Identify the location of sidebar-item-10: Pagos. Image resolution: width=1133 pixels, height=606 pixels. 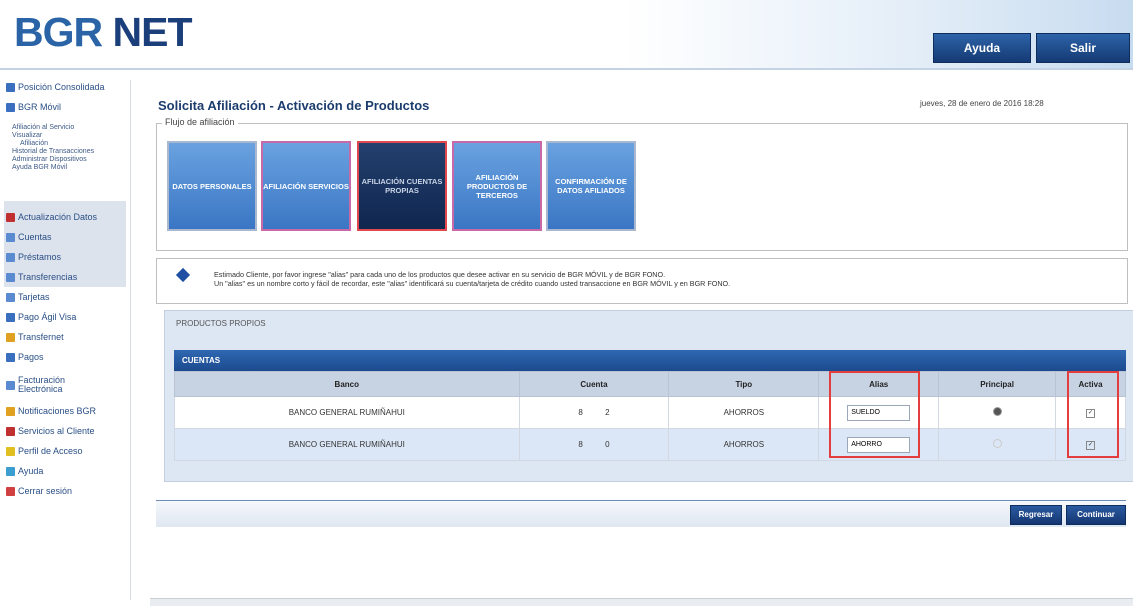
(25, 357).